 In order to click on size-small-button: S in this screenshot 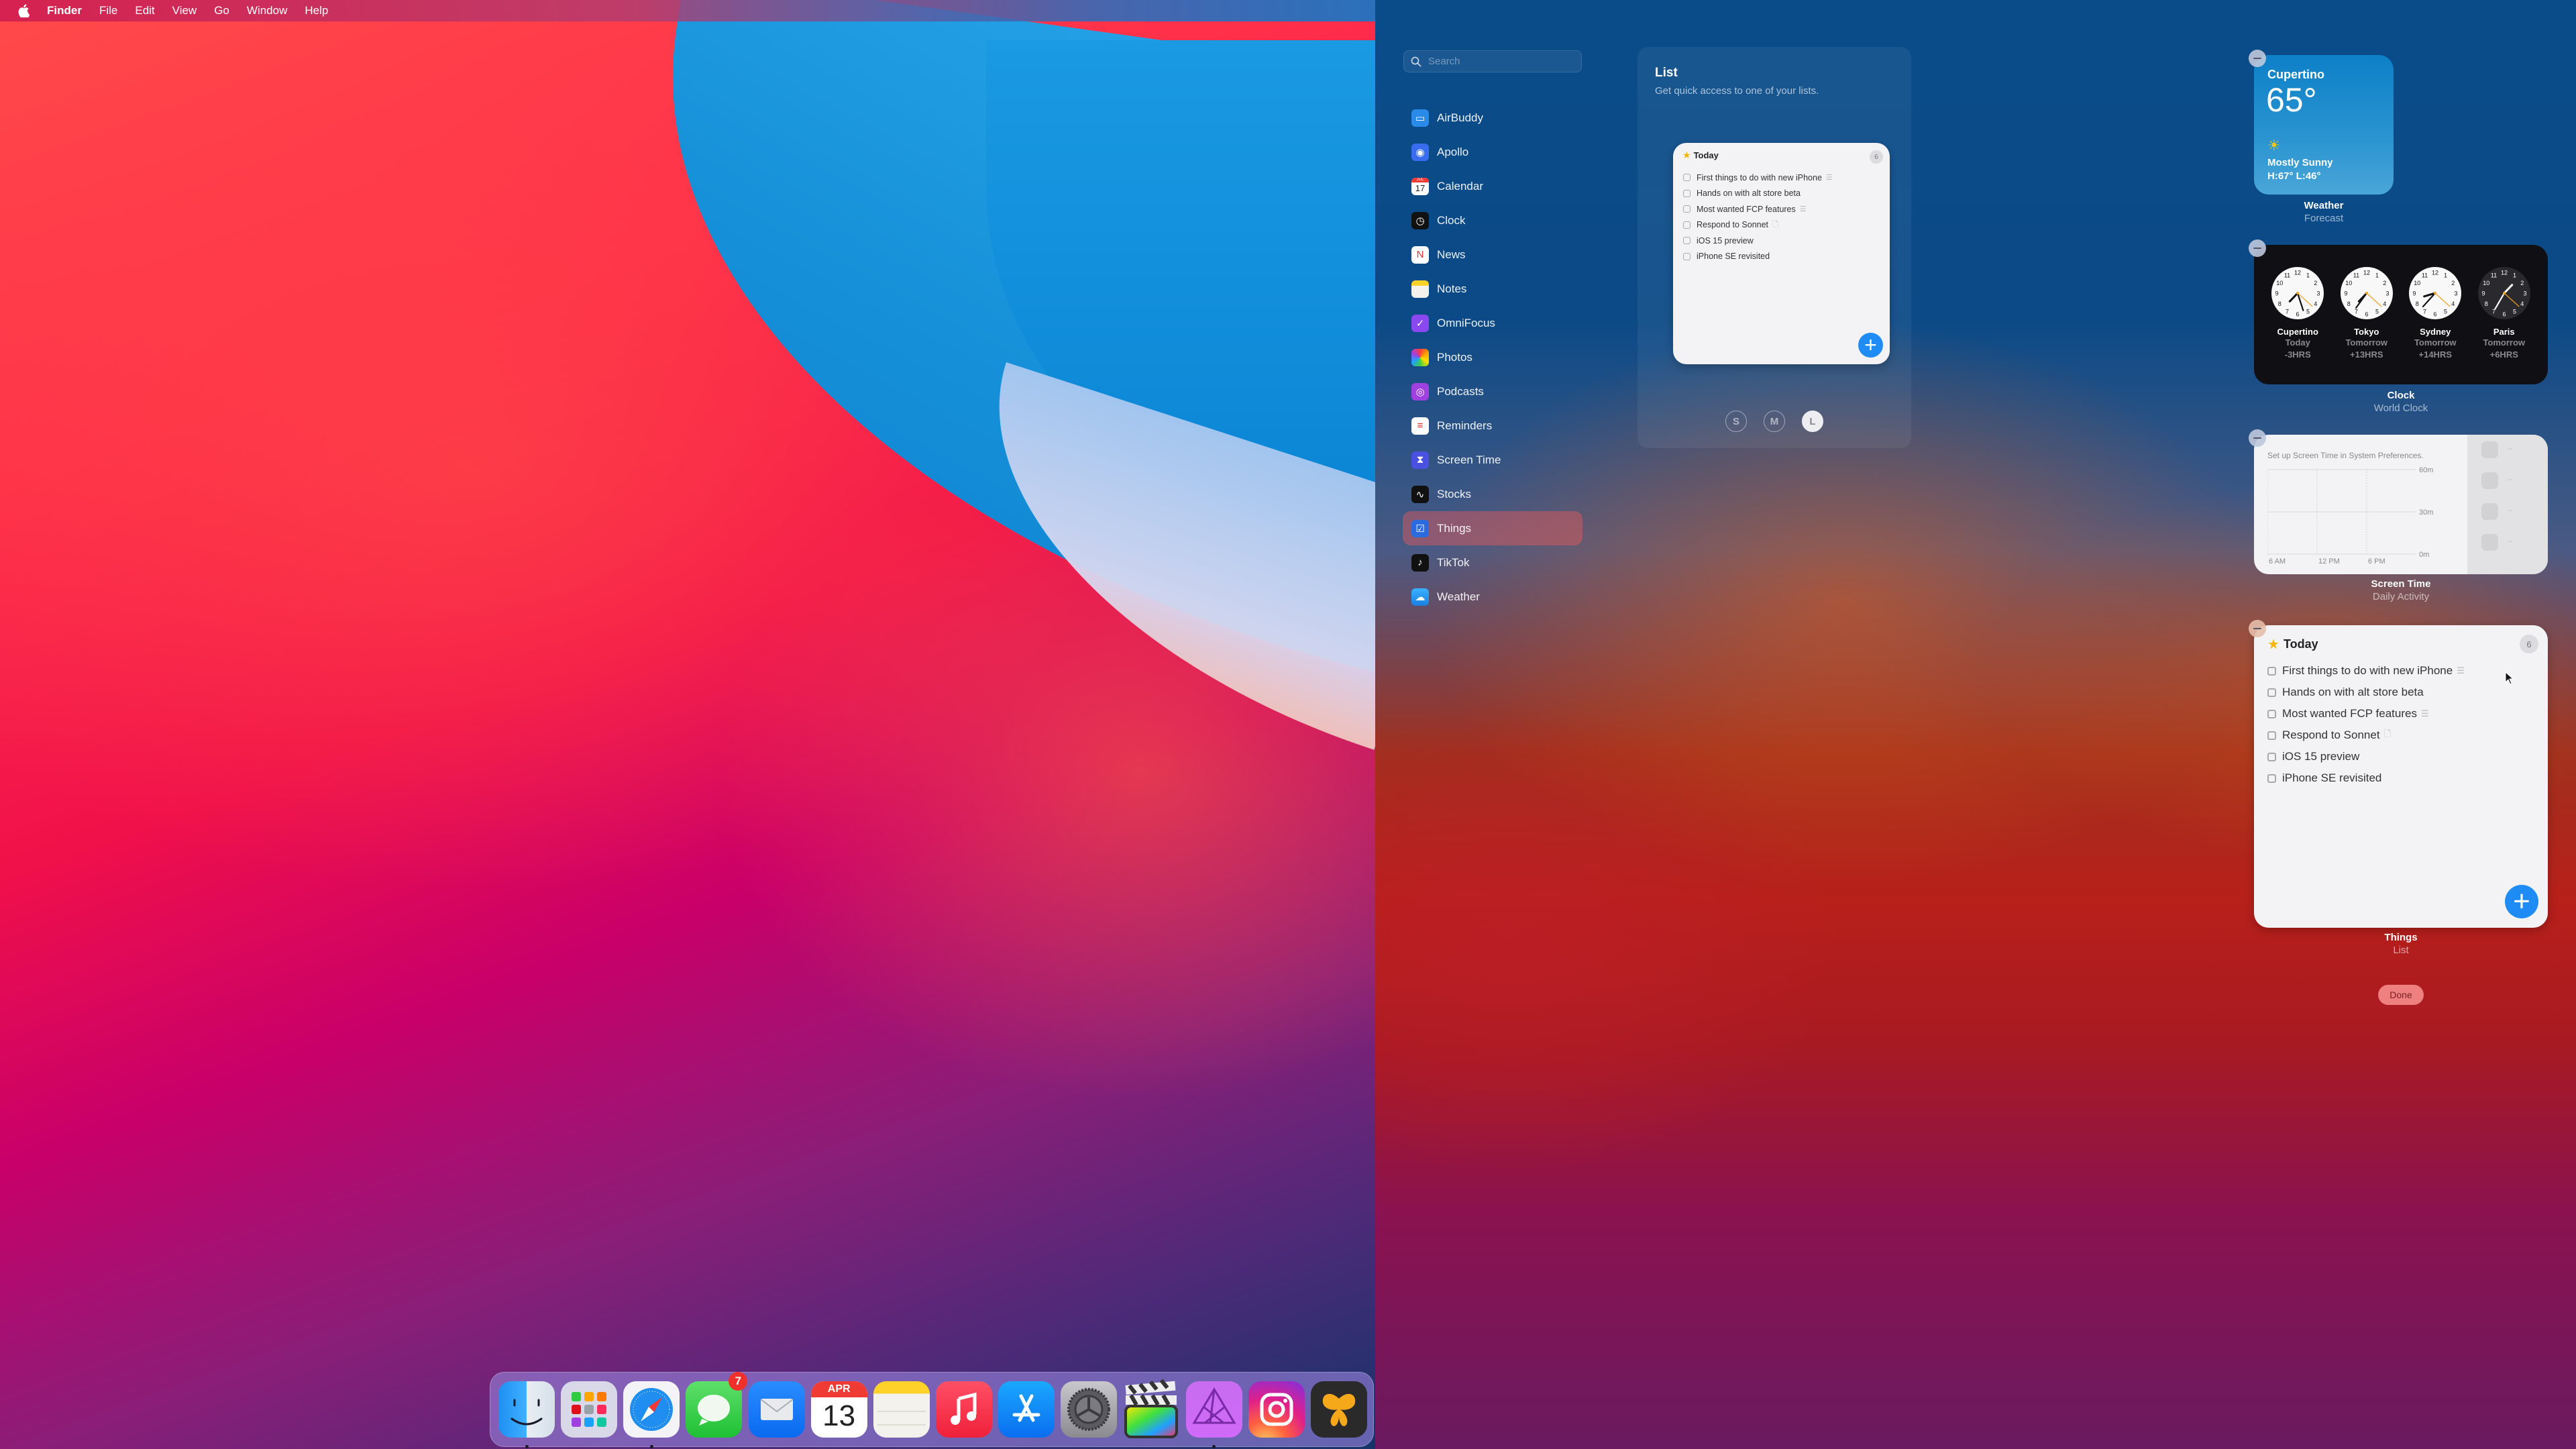, I will do `click(1736, 421)`.